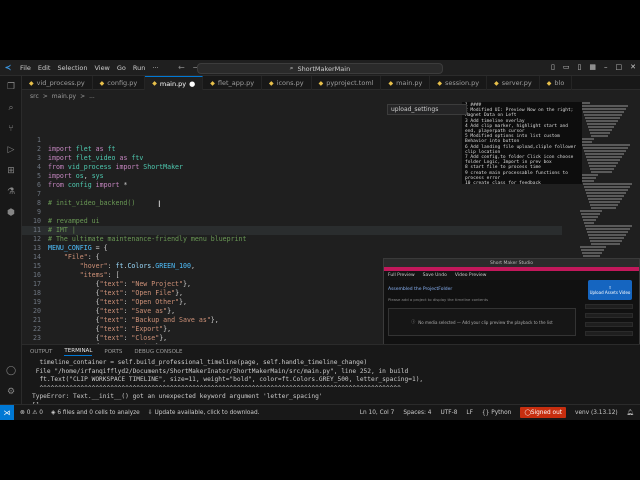 The height and width of the screenshot is (480, 640). I want to click on flame-icon: ◈, so click(53, 412).